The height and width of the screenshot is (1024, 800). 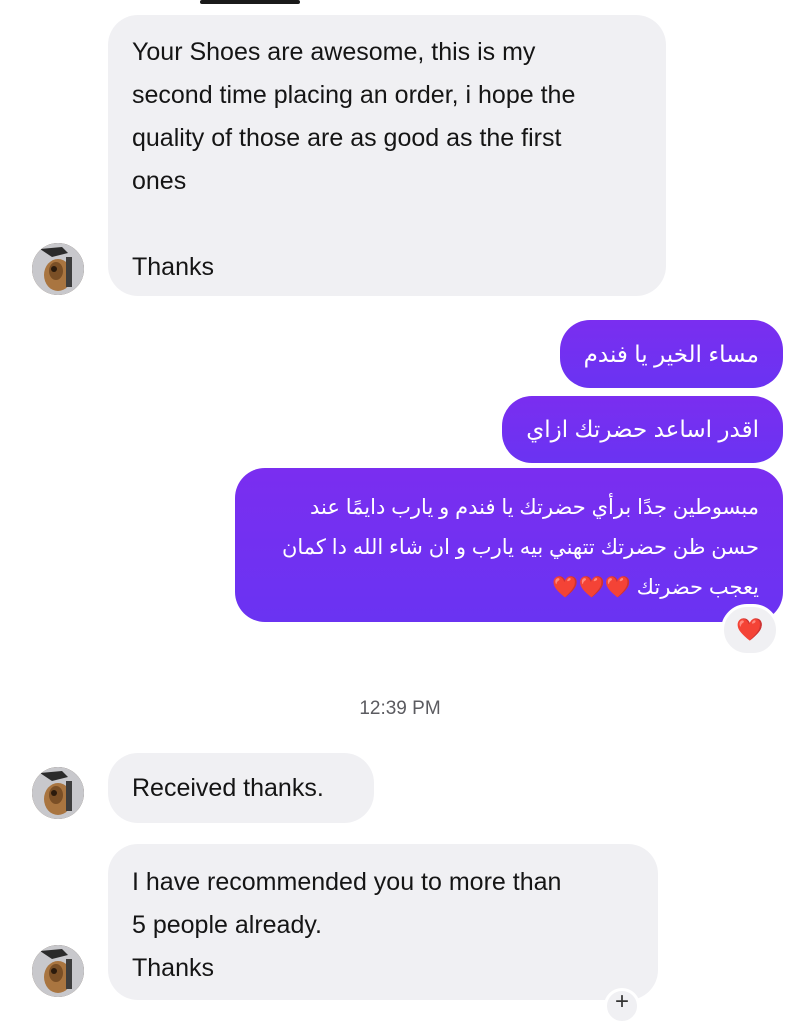 What do you see at coordinates (334, 52) in the screenshot?
I see `message-text-line: Your Shoes are awesome, this is my` at bounding box center [334, 52].